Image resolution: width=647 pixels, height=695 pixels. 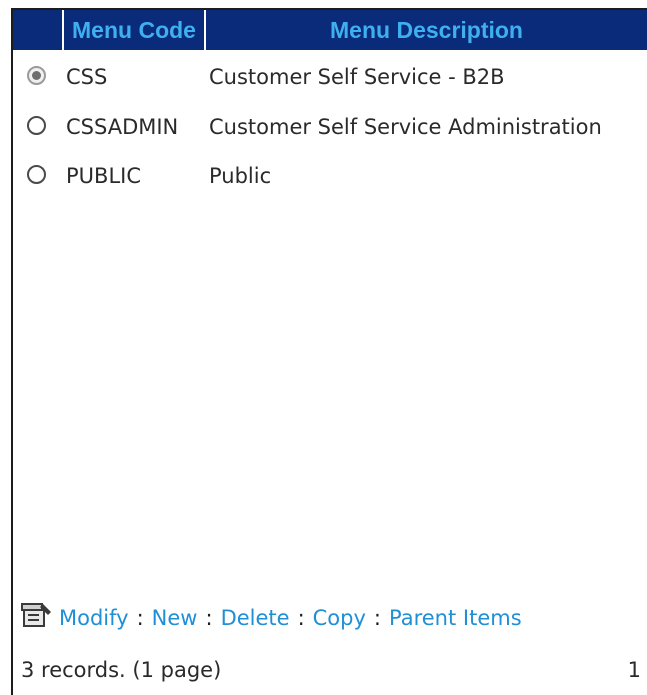 I want to click on pagination-footer: 3 records. (1 page) 1, so click(x=330, y=670).